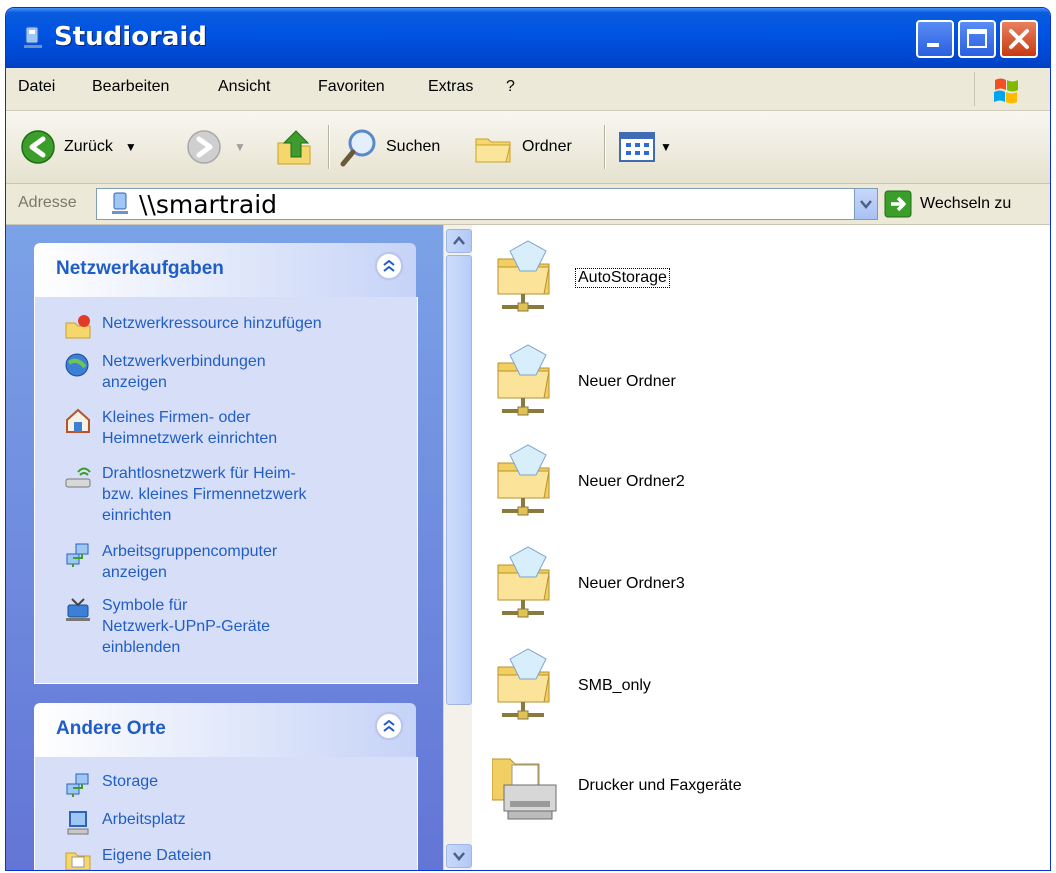  Describe the element at coordinates (78, 327) in the screenshot. I see `add-network-place-icon` at that location.